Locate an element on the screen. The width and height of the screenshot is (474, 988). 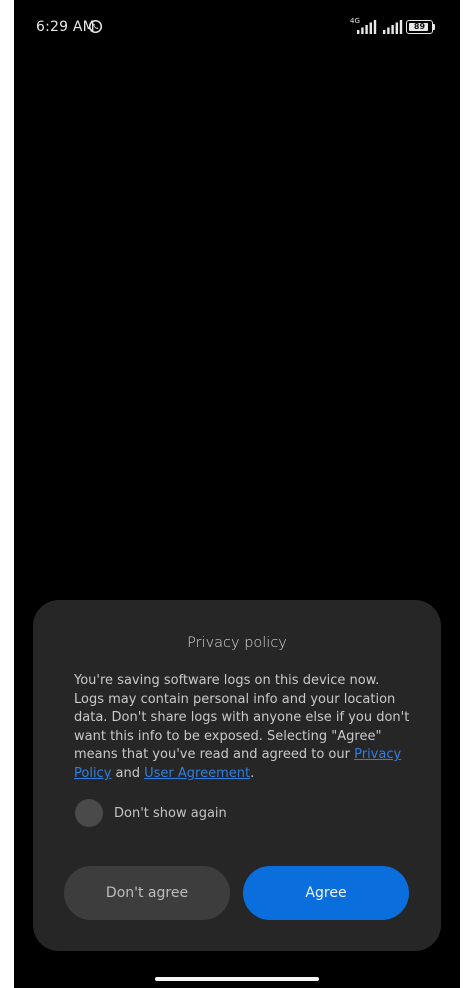
body-text: . is located at coordinates (252, 773).